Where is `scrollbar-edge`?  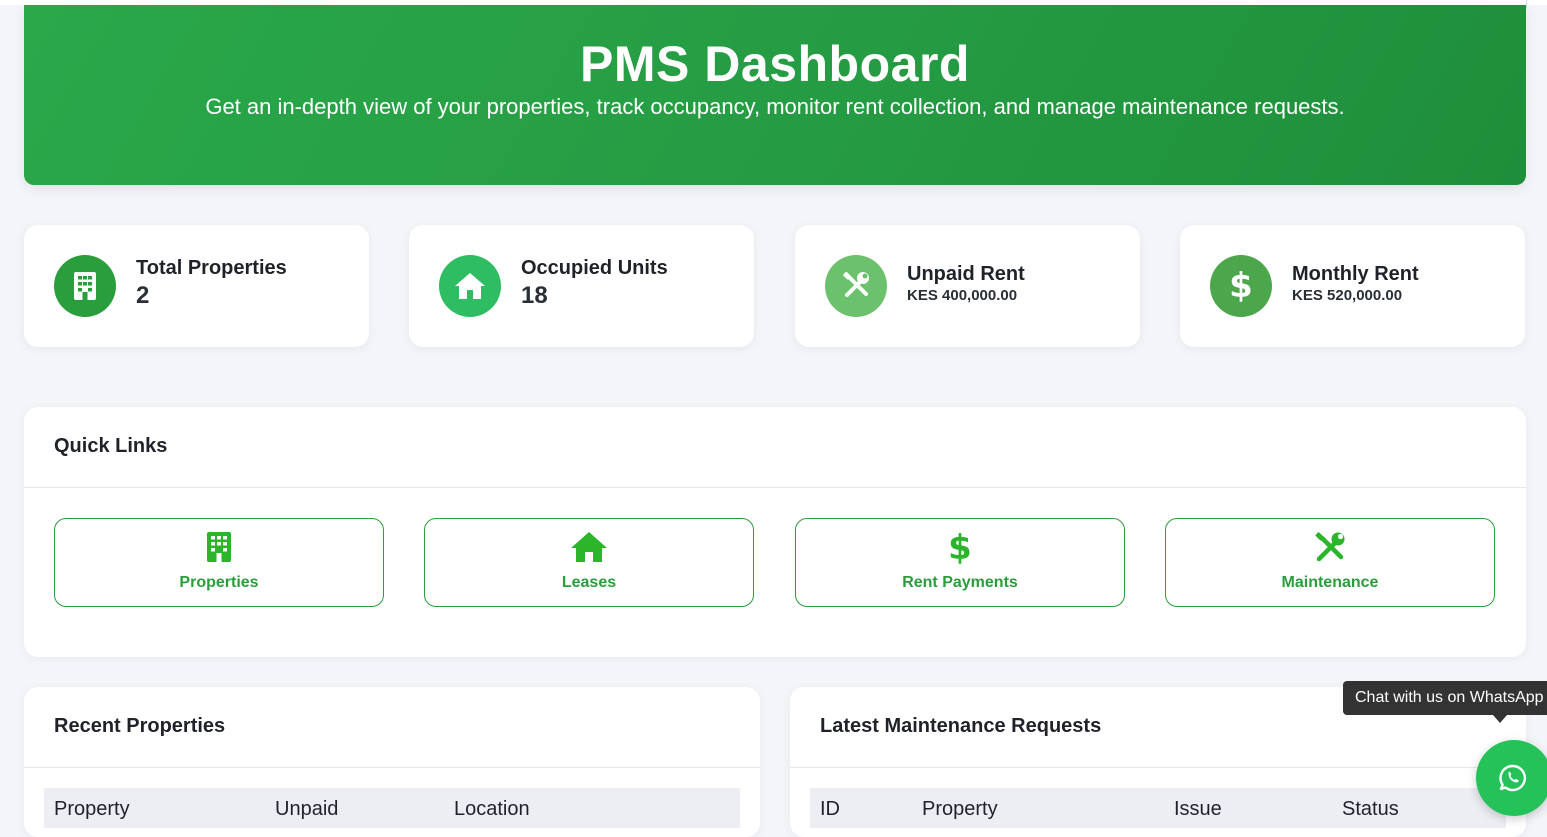
scrollbar-edge is located at coordinates (1526, 4).